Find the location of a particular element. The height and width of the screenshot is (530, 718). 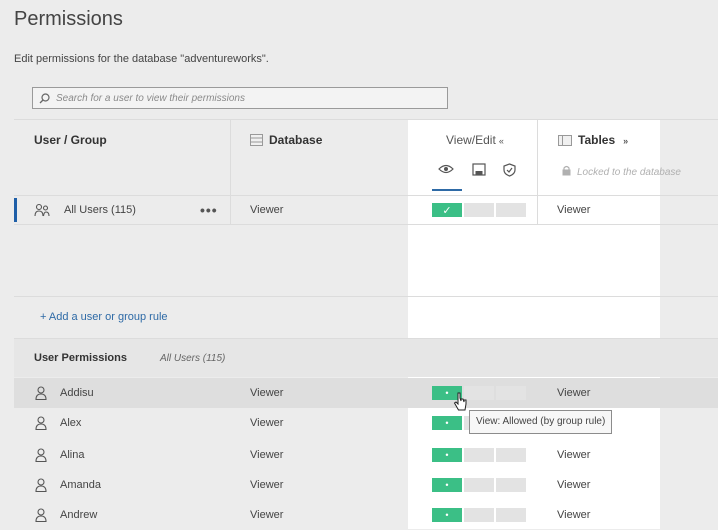

user-name: Addisu is located at coordinates (77, 393).